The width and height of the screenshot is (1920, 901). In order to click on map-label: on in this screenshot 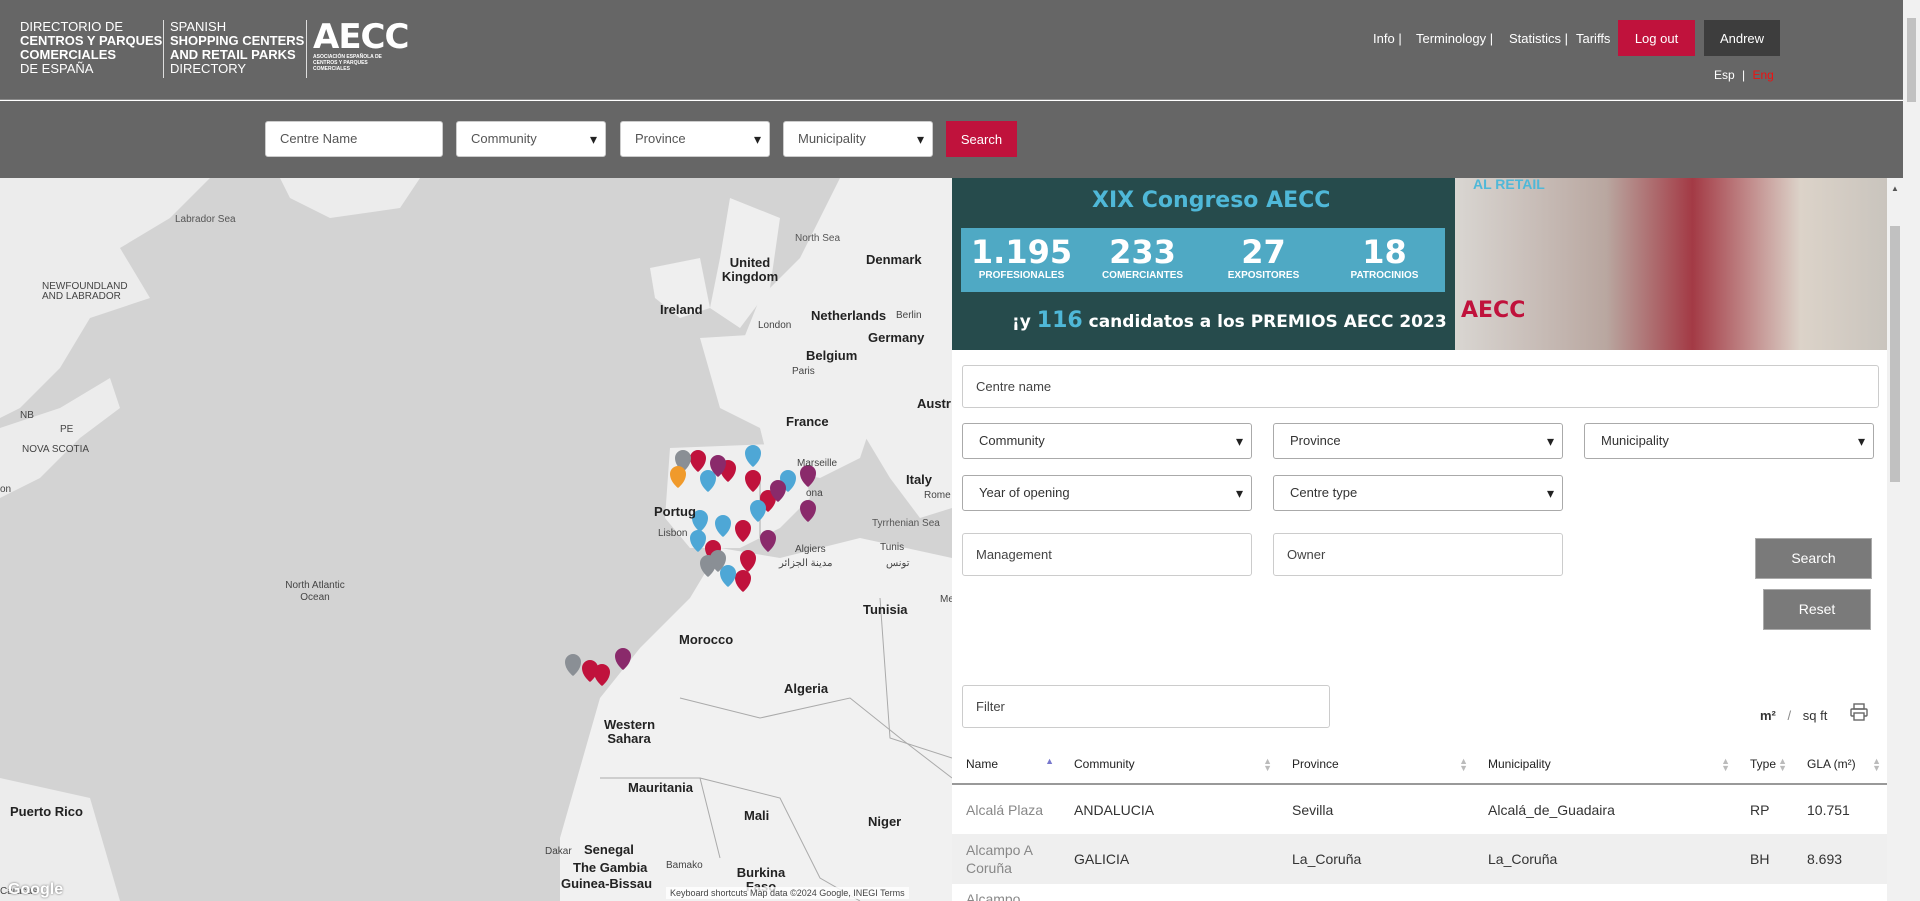, I will do `click(6, 489)`.